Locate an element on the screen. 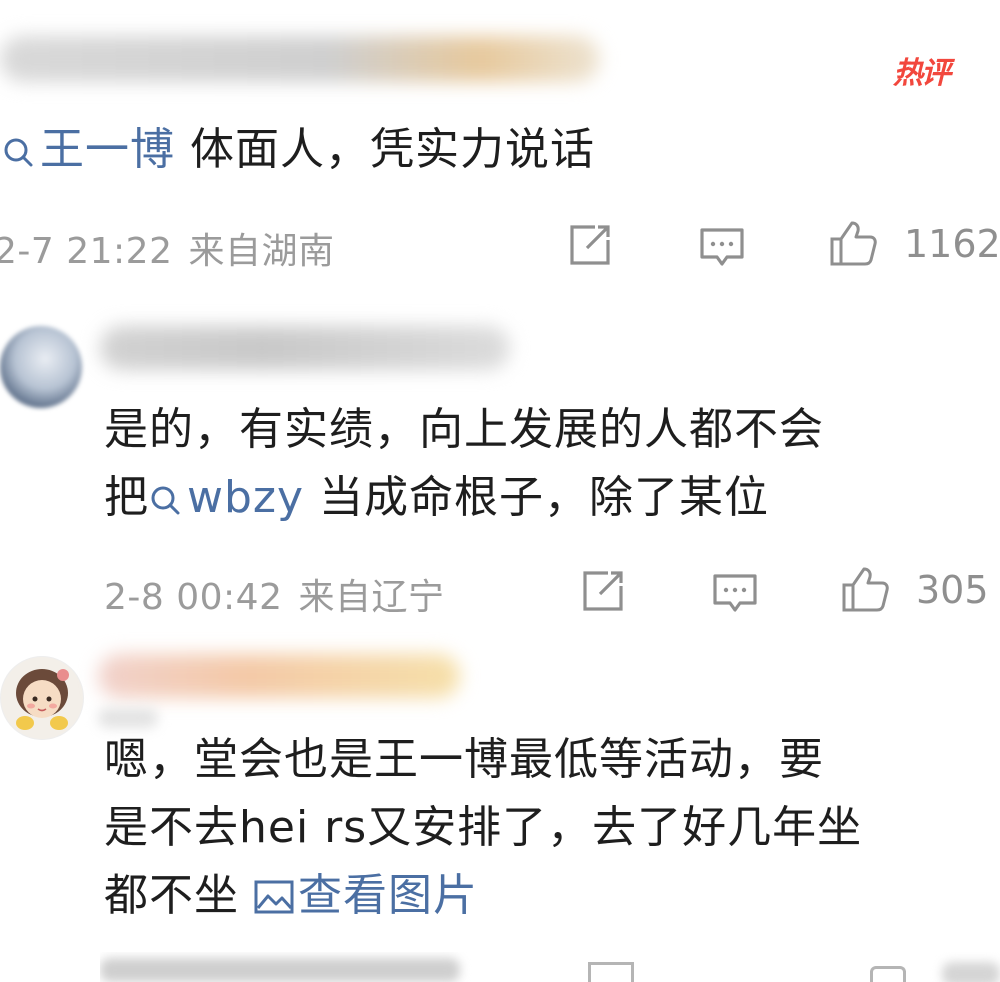 This screenshot has height=982, width=1000. topic-link: wbzy is located at coordinates (226, 497).